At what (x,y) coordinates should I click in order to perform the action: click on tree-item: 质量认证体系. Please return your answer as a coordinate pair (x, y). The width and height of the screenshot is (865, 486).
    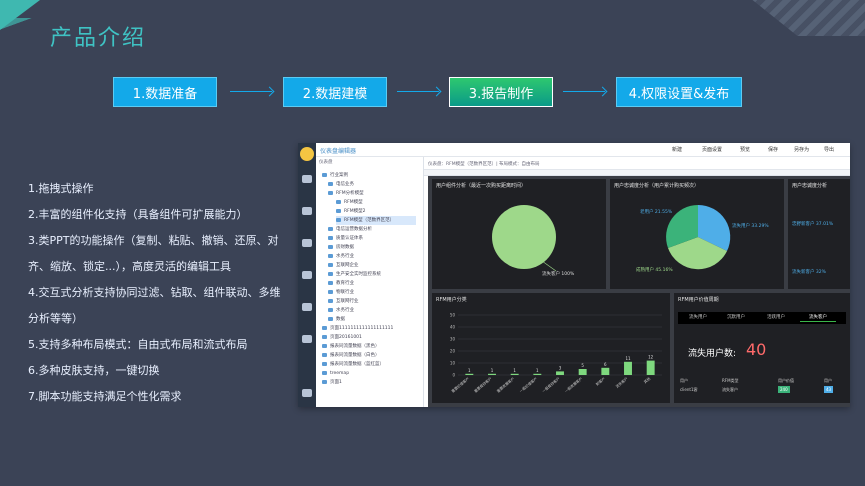
    Looking at the image, I should click on (345, 238).